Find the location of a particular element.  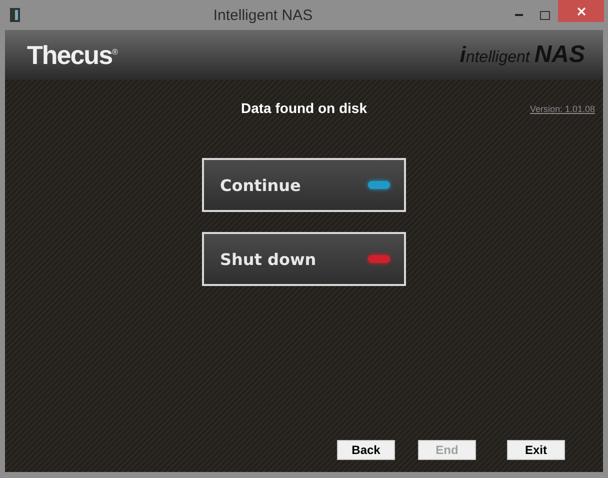

window-title: Intelligent NAS is located at coordinates (263, 15).